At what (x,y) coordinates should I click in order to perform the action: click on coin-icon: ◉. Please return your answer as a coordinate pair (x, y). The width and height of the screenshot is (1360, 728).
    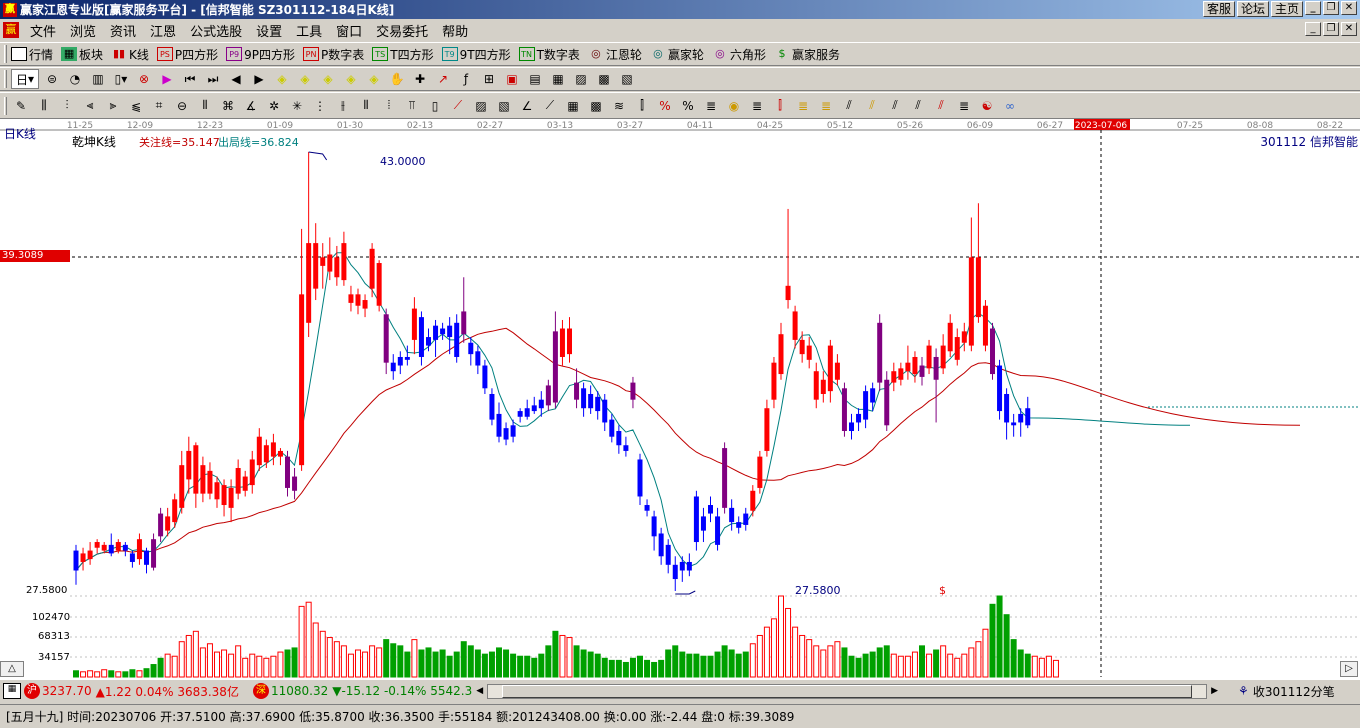
    Looking at the image, I should click on (734, 106).